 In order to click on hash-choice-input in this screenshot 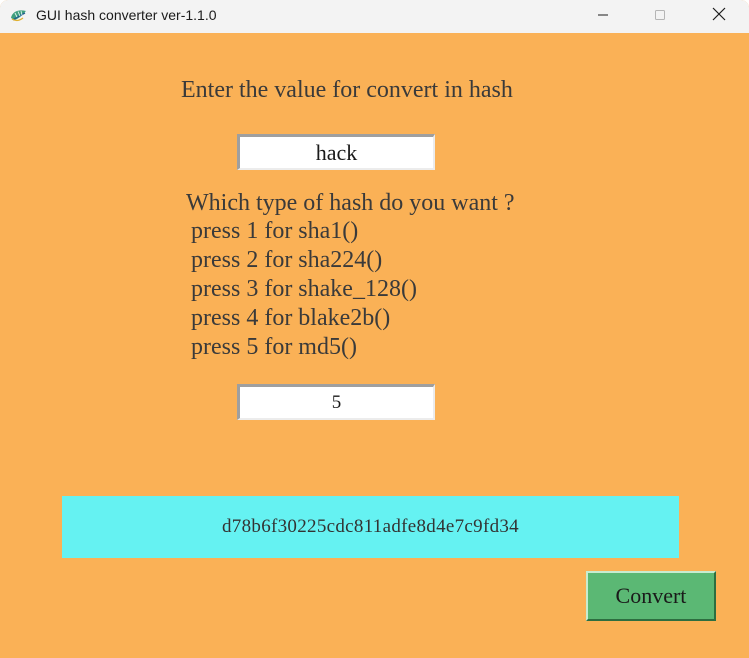, I will do `click(336, 402)`.